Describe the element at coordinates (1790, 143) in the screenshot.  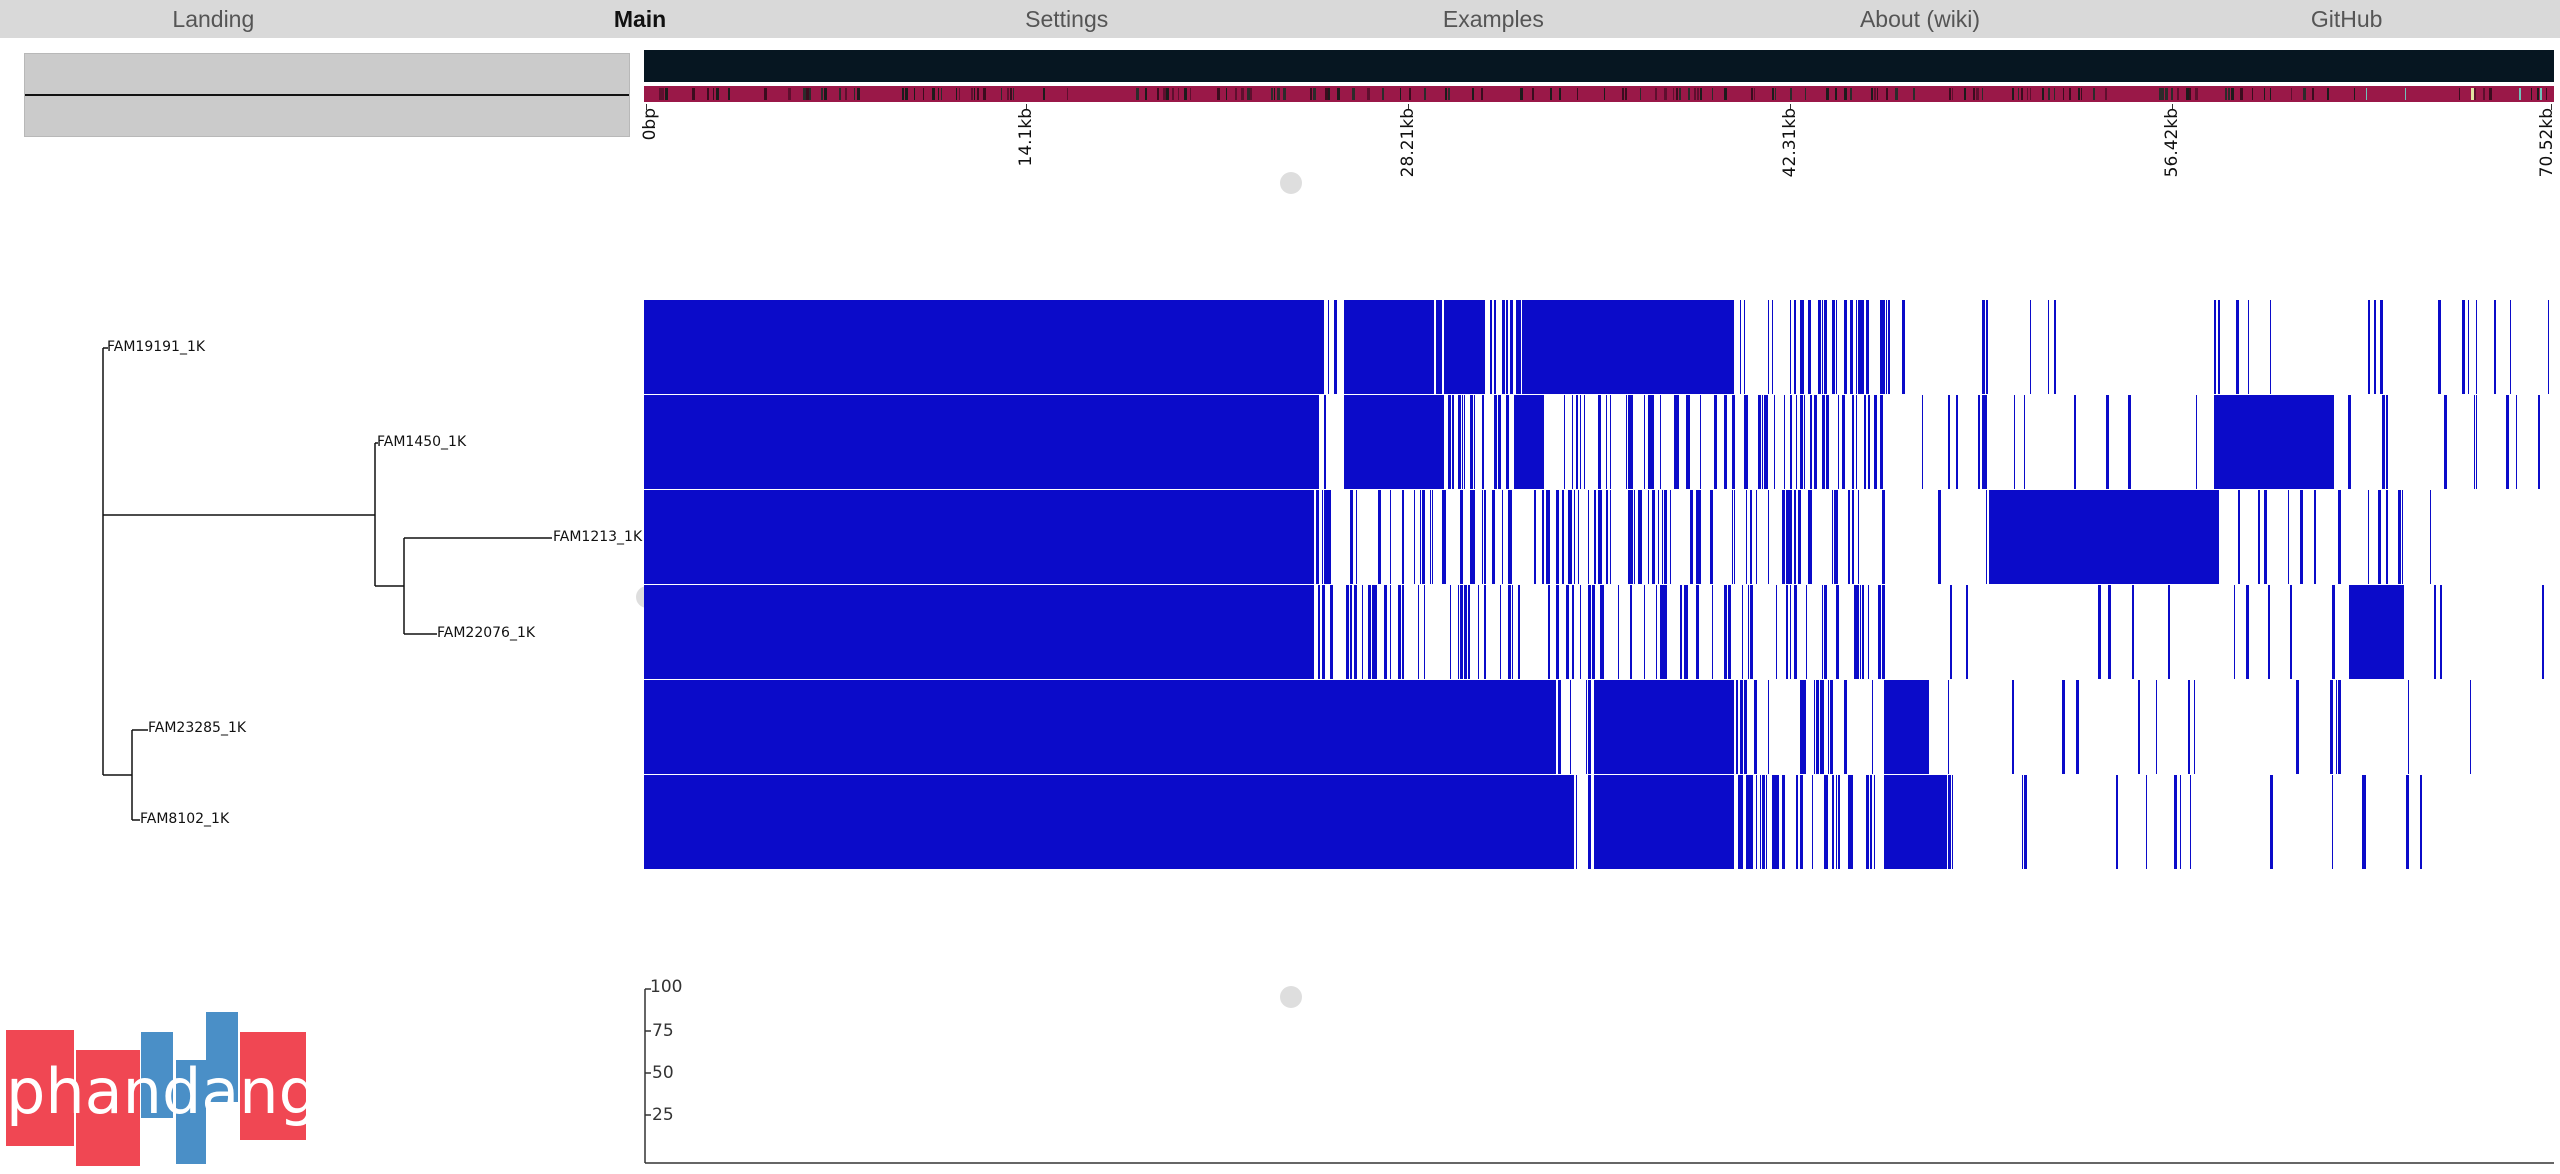
I see `axis-tick-label: 42.31kb` at that location.